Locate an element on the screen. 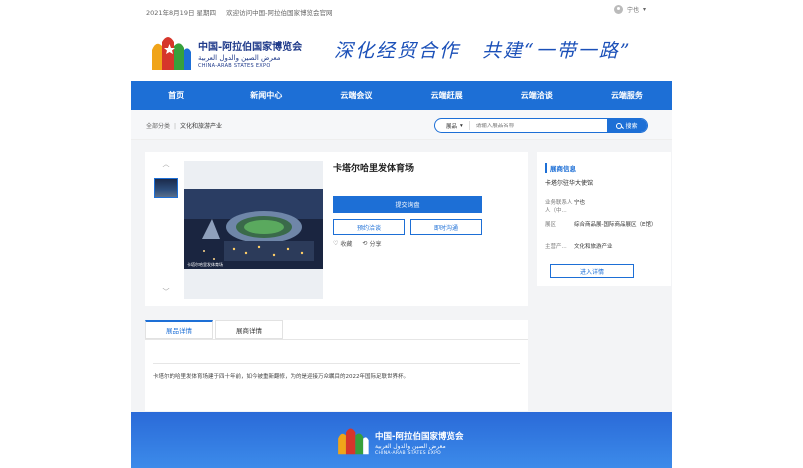  instant-chat-button: 即时沟通 is located at coordinates (446, 227).